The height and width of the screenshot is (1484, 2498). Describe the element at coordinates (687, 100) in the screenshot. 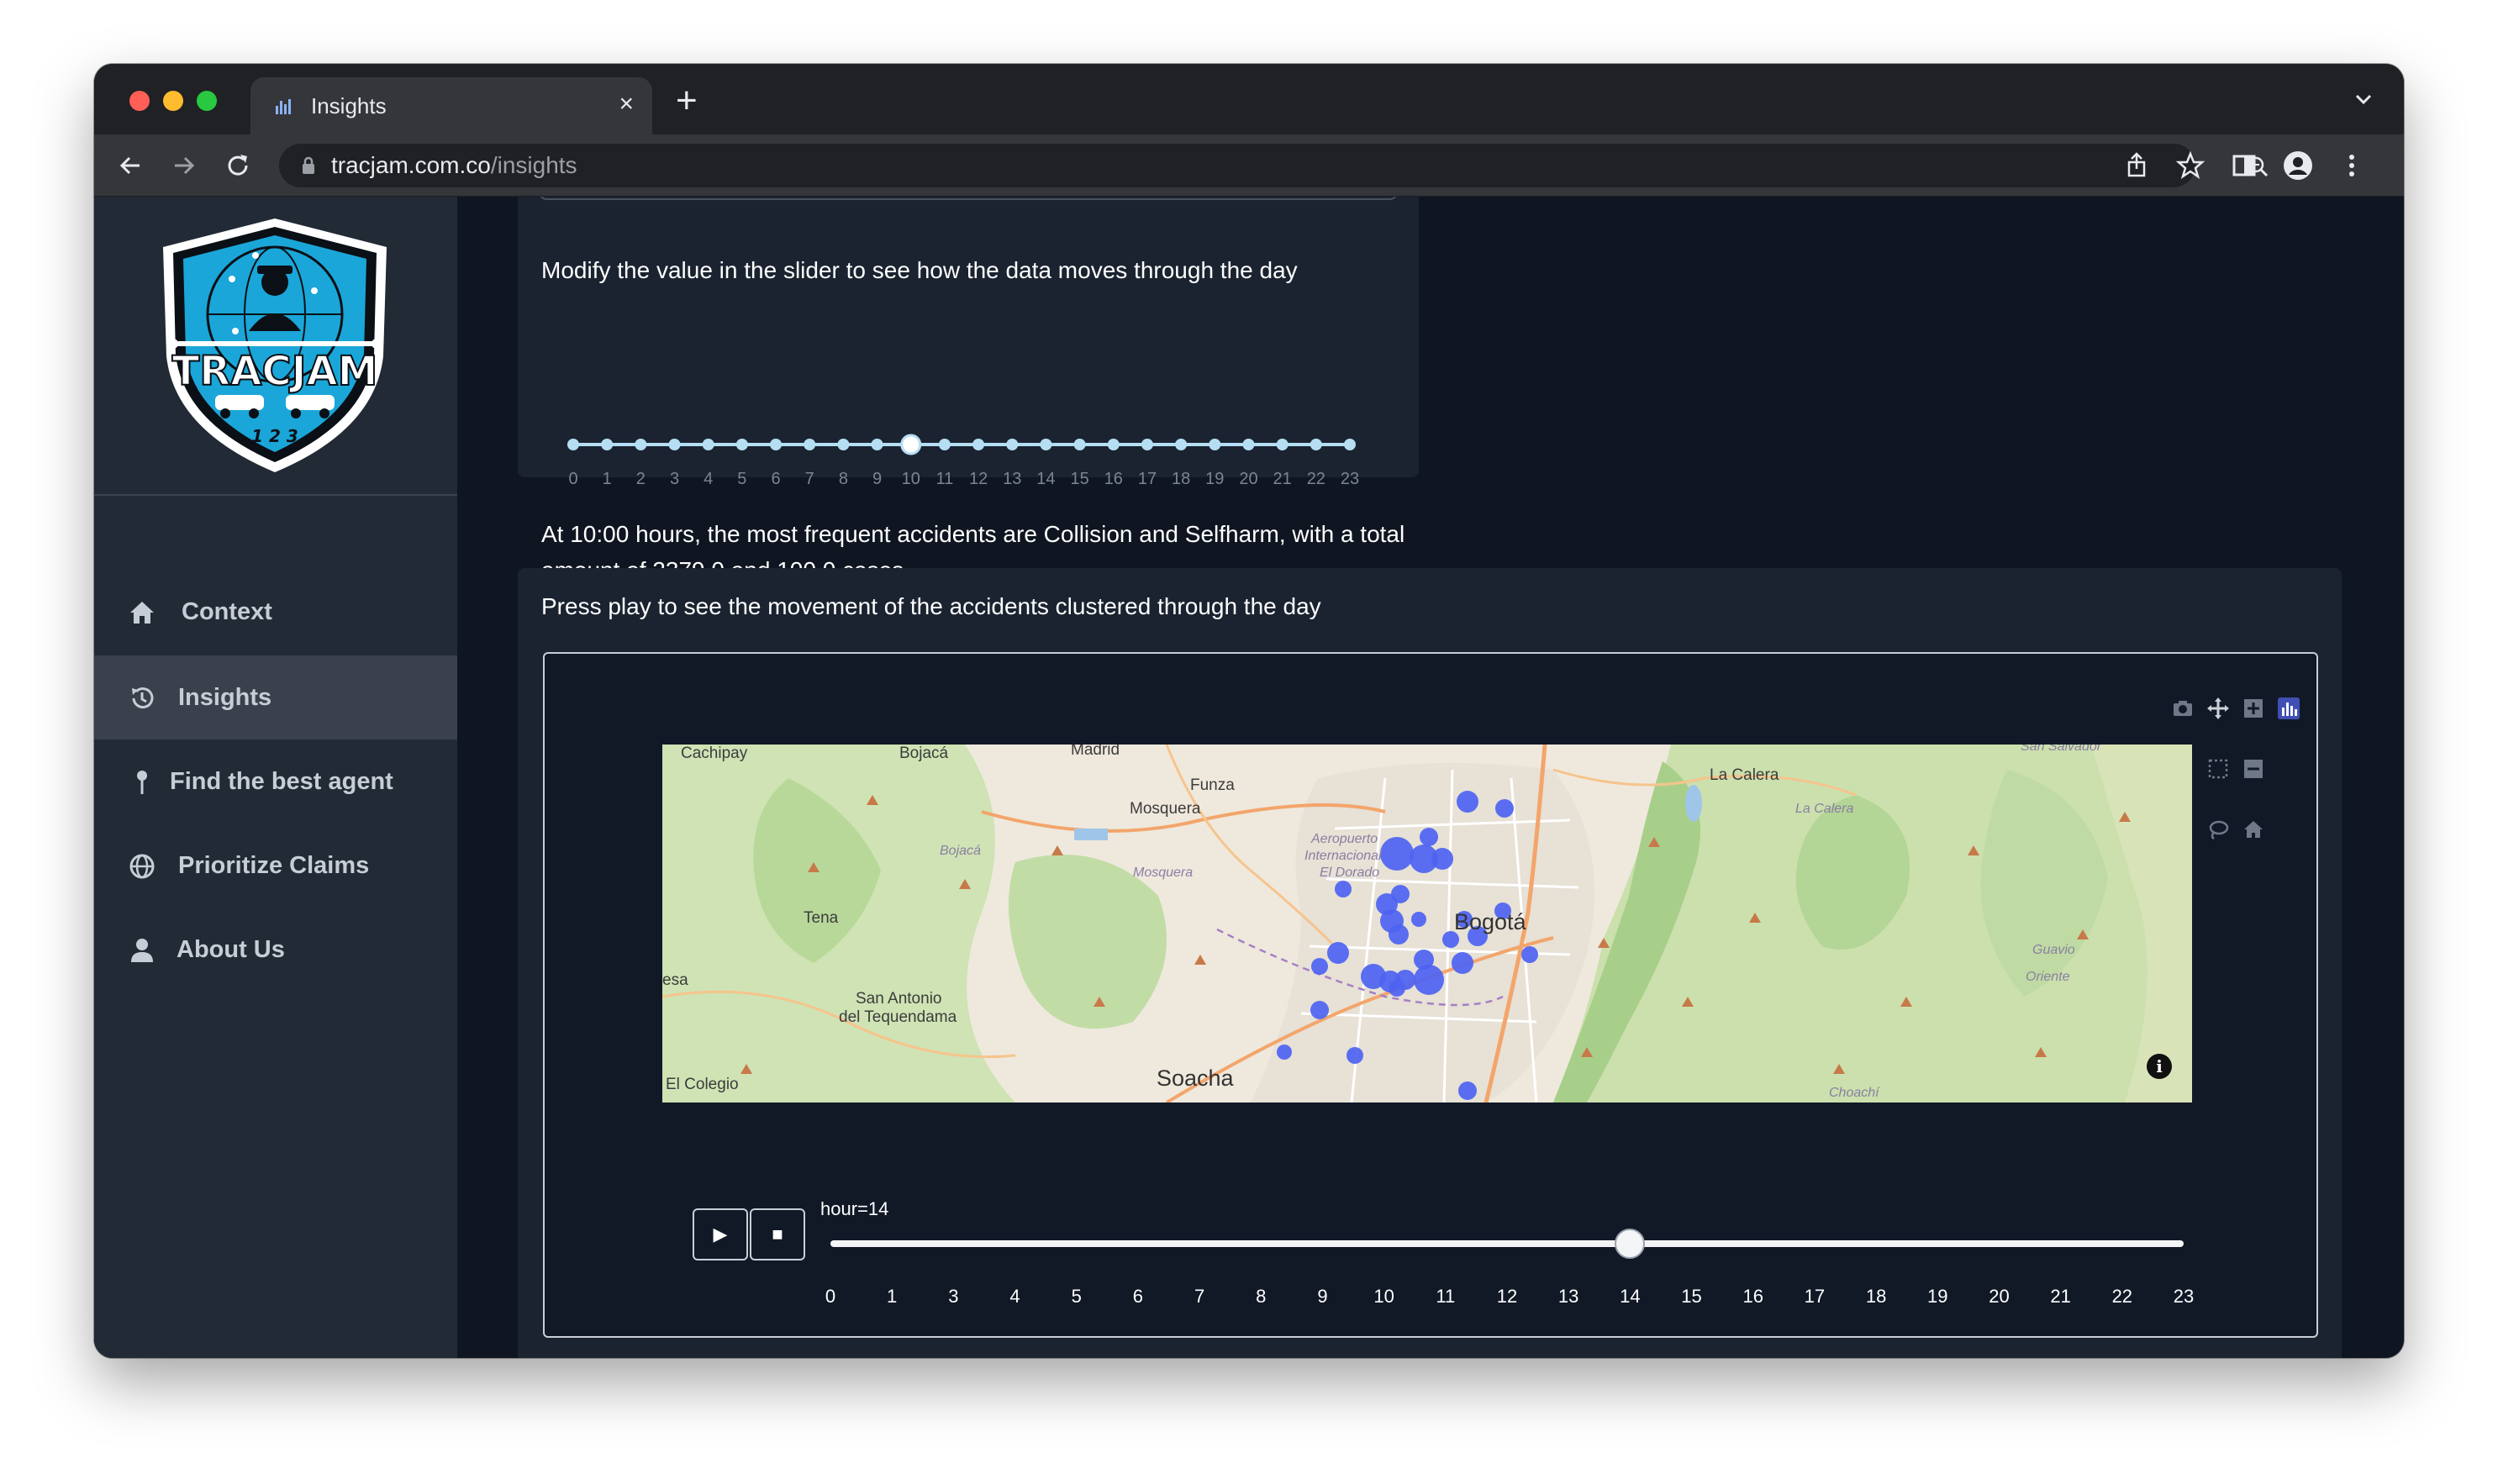

I see `new-tab-button: +` at that location.